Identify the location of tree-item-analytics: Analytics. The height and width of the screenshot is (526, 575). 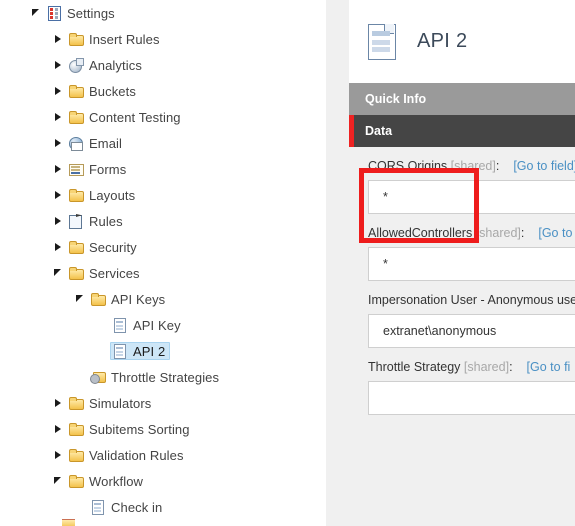
(163, 65).